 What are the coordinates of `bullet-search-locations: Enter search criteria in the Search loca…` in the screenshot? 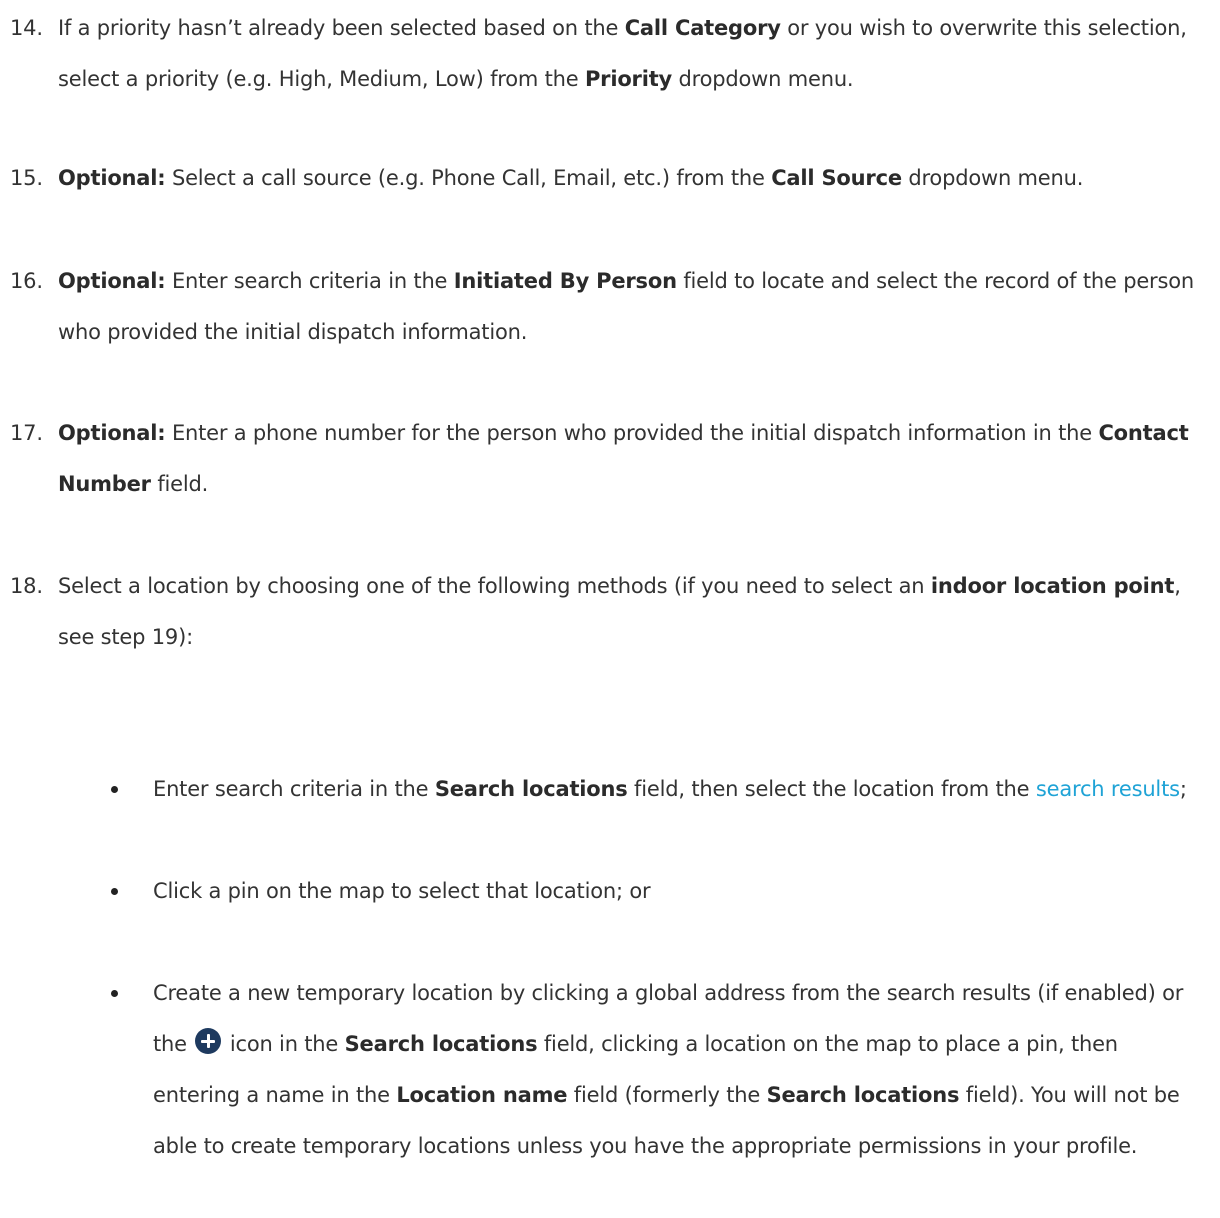 It's located at (657, 789).